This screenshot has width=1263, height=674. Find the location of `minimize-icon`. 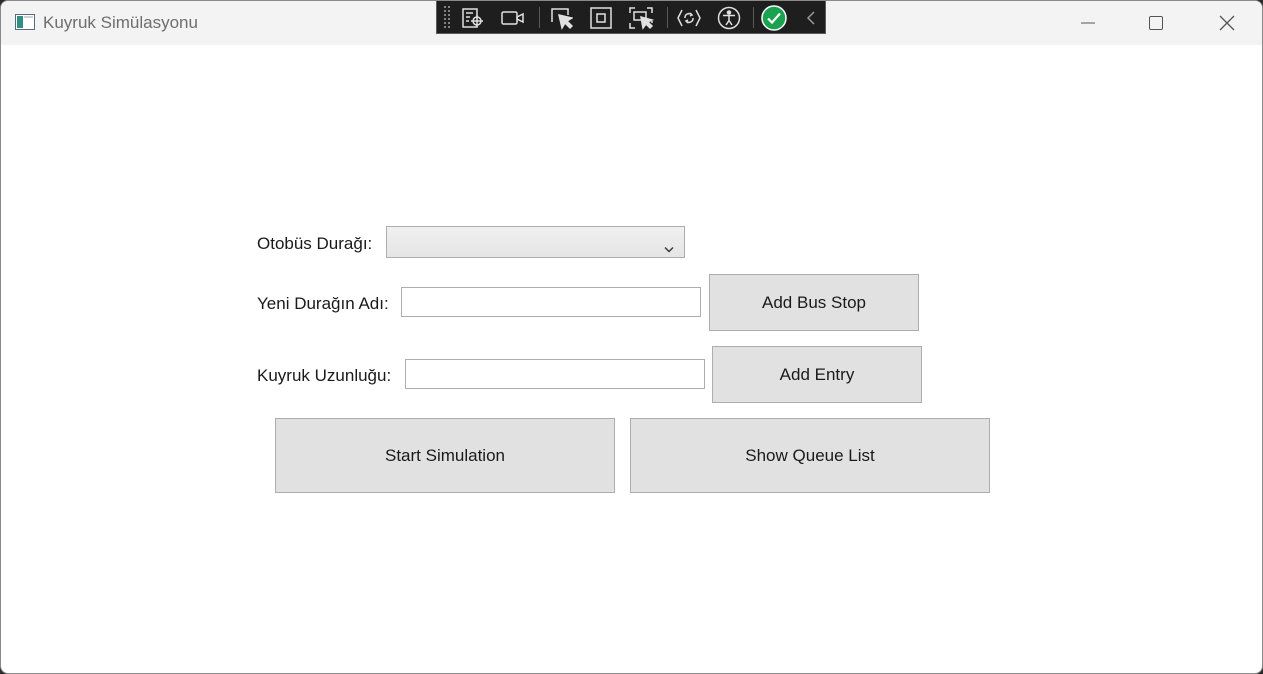

minimize-icon is located at coordinates (1088, 23).